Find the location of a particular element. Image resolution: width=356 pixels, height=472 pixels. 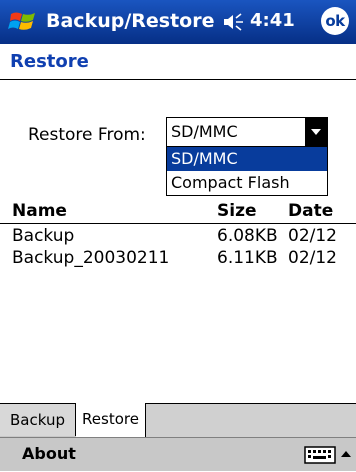

chevron-down-icon is located at coordinates (316, 132).